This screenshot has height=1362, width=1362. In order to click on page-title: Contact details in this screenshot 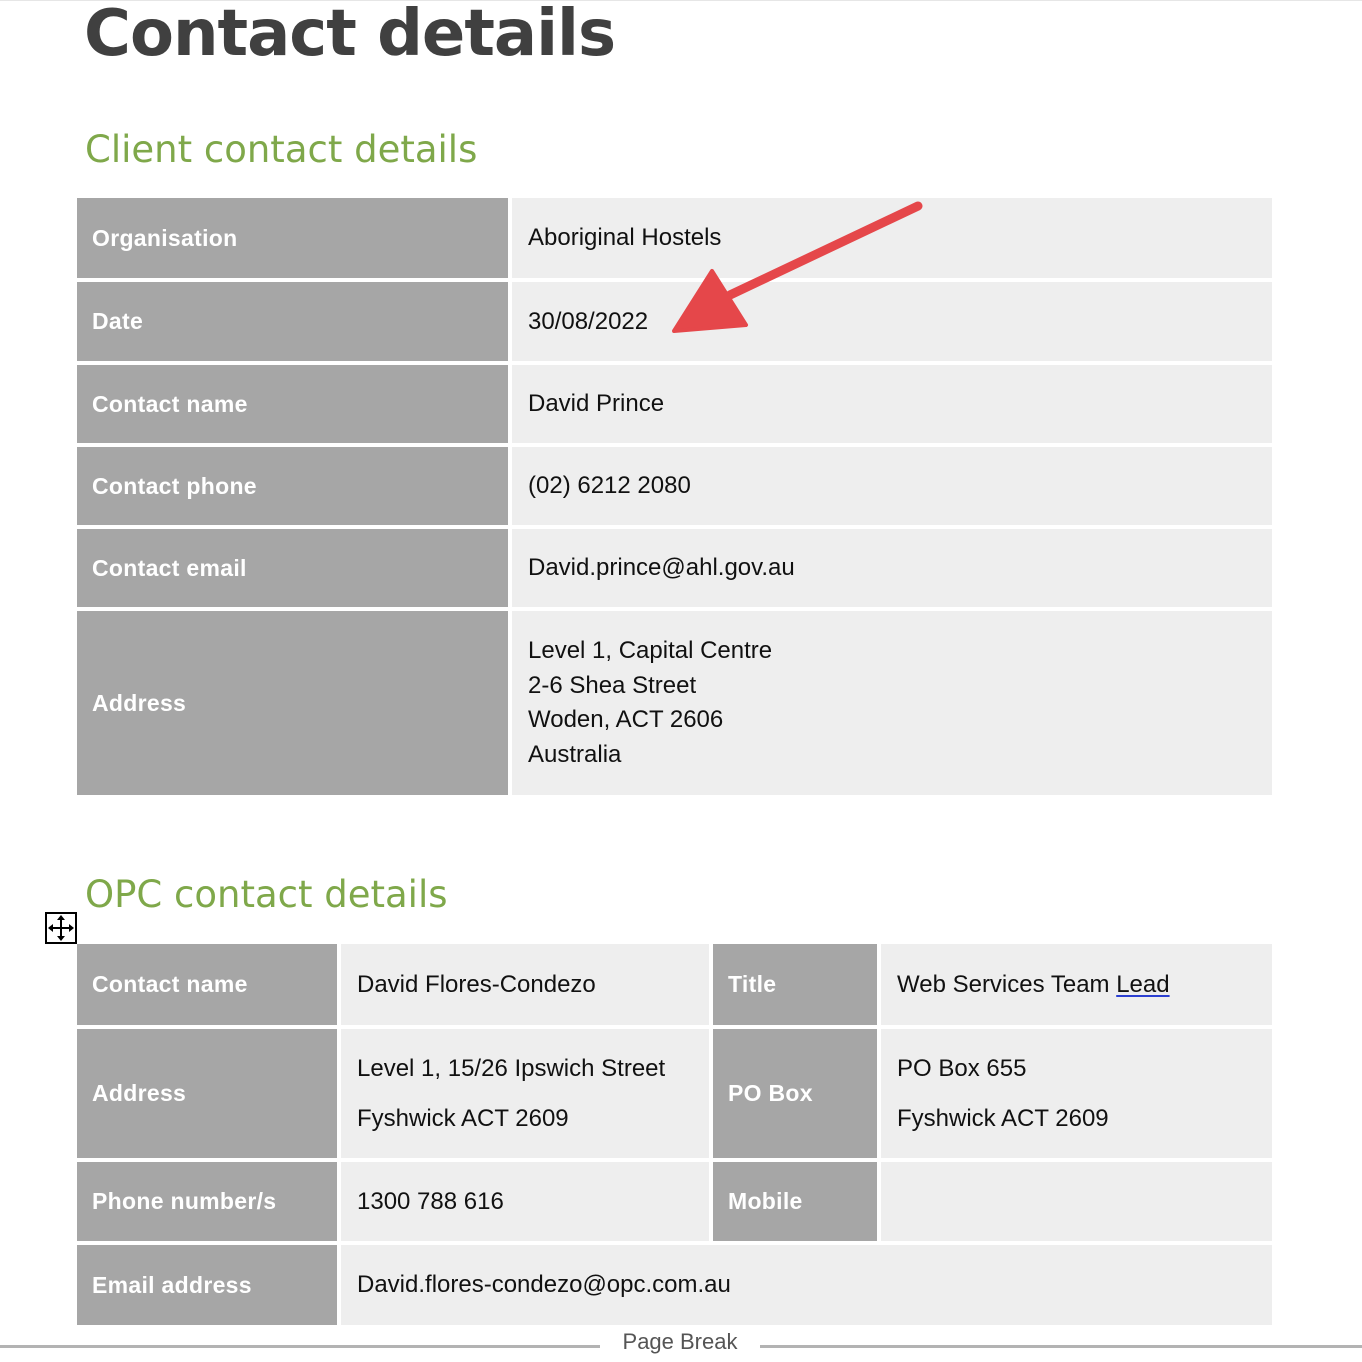, I will do `click(350, 35)`.